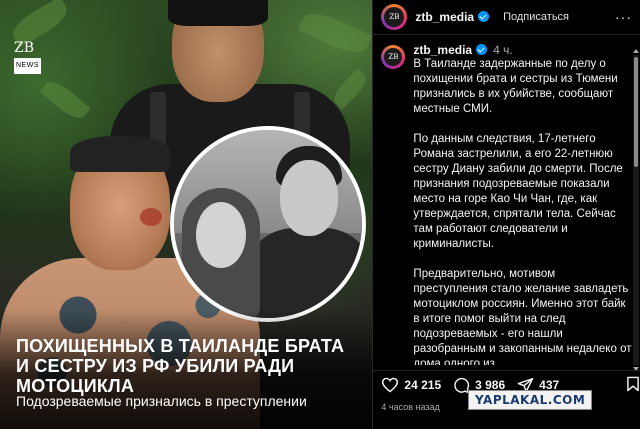 Image resolution: width=640 pixels, height=429 pixels. I want to click on post-timestamp: 4 часов назад, so click(410, 407).